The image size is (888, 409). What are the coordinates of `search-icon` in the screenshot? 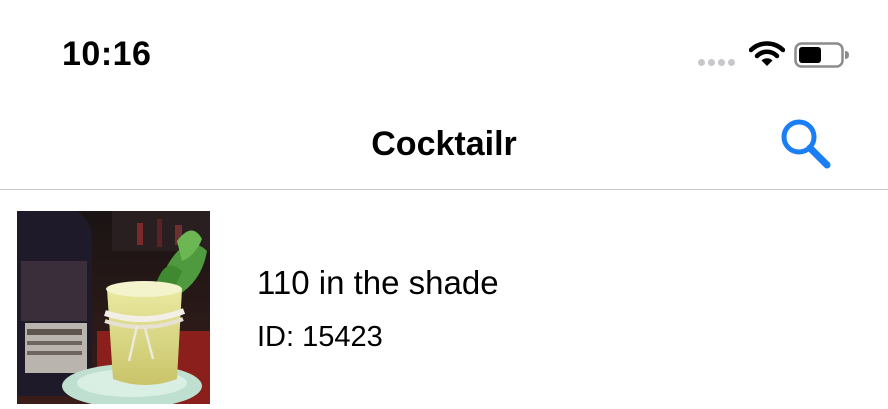 It's located at (806, 144).